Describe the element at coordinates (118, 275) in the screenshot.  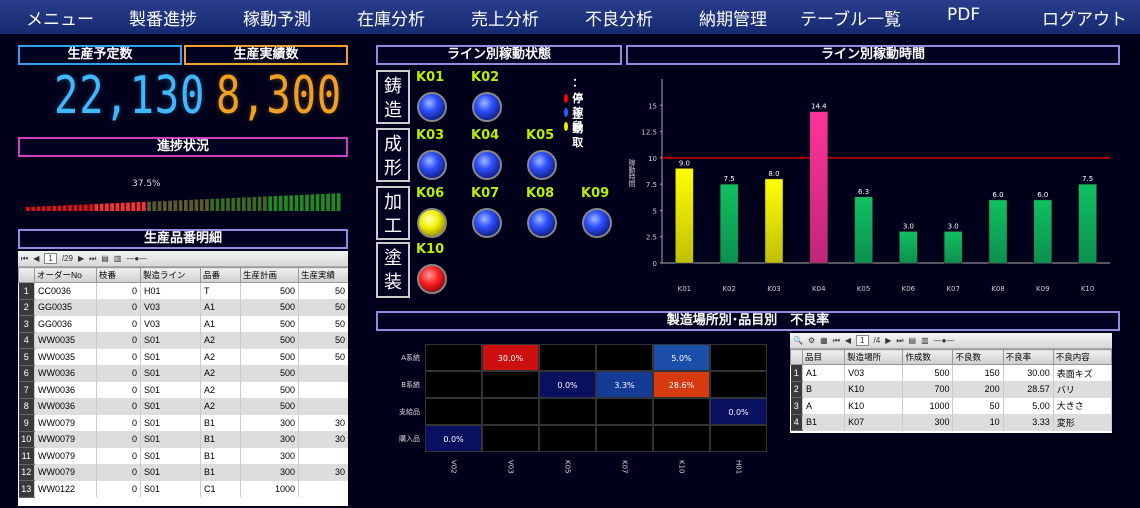
I see `column-header: 枝番` at that location.